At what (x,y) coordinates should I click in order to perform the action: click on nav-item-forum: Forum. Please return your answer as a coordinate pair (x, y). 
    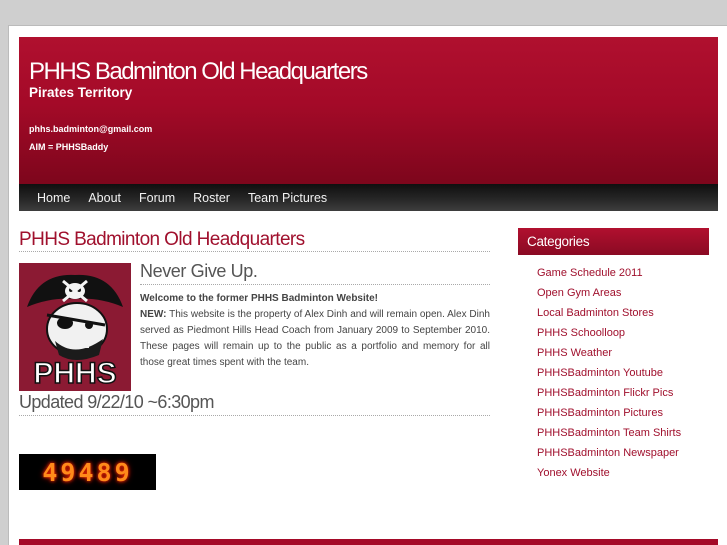
    Looking at the image, I should click on (157, 198).